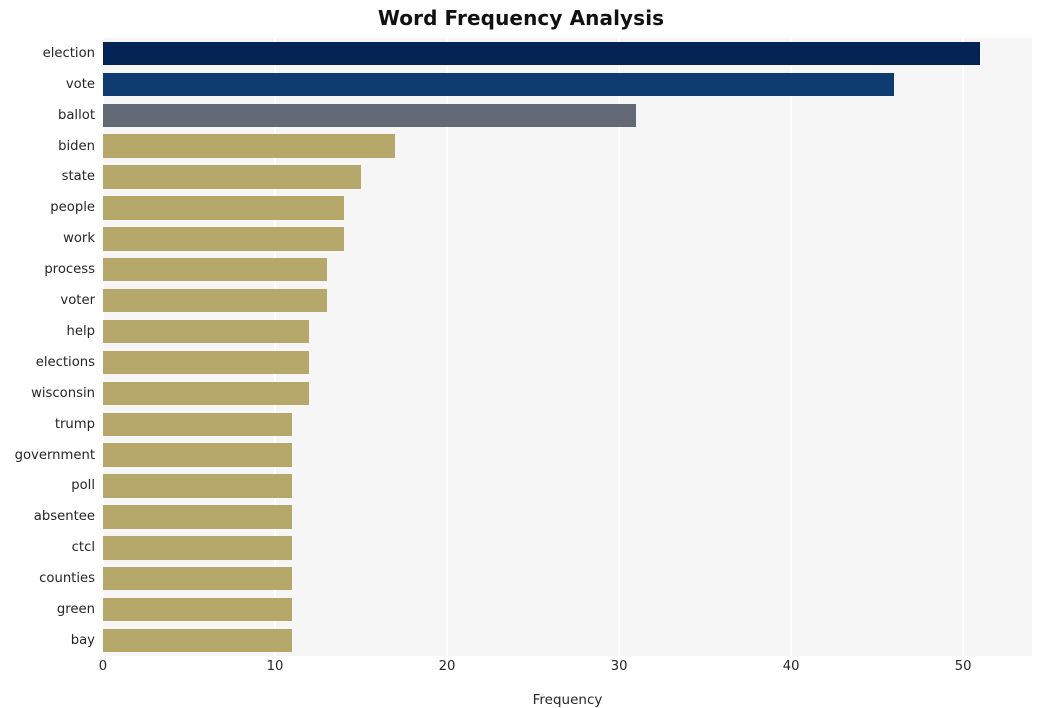 This screenshot has height=708, width=1042. What do you see at coordinates (65, 362) in the screenshot?
I see `y-tick-label-elections: elections` at bounding box center [65, 362].